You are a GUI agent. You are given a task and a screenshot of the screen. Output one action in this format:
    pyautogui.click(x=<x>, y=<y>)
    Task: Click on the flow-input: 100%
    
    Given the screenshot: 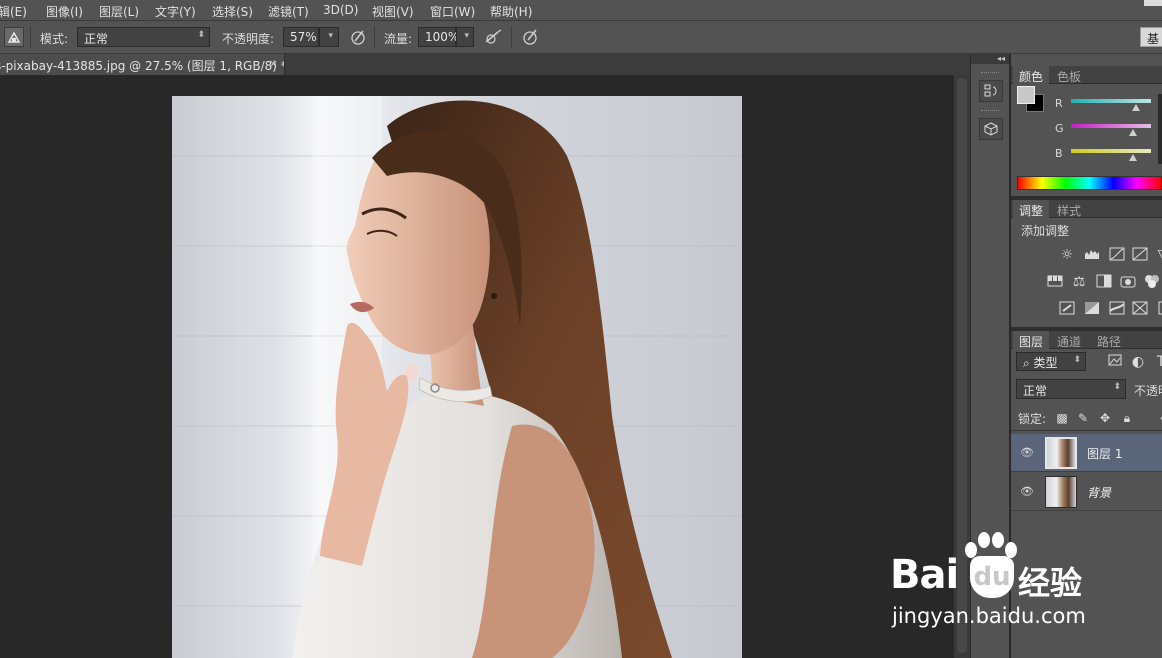 What is the action you would take?
    pyautogui.click(x=439, y=37)
    